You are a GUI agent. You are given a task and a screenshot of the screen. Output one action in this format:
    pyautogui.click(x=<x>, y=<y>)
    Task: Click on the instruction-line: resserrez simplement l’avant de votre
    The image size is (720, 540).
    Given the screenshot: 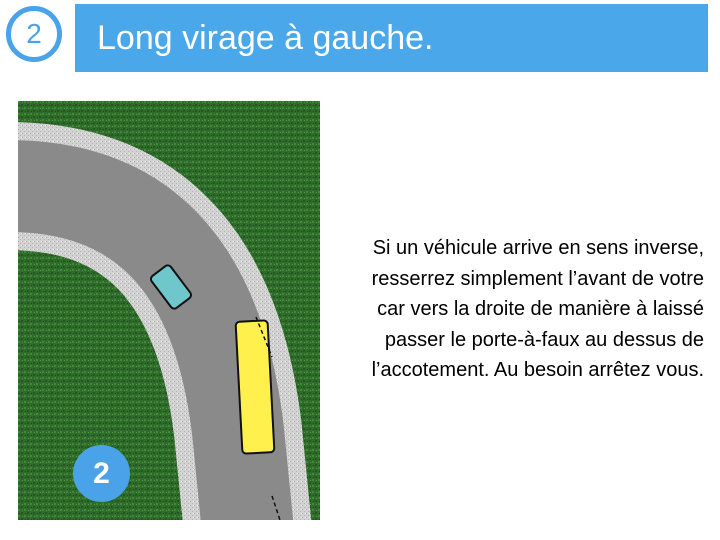 What is the action you would take?
    pyautogui.click(x=537, y=278)
    